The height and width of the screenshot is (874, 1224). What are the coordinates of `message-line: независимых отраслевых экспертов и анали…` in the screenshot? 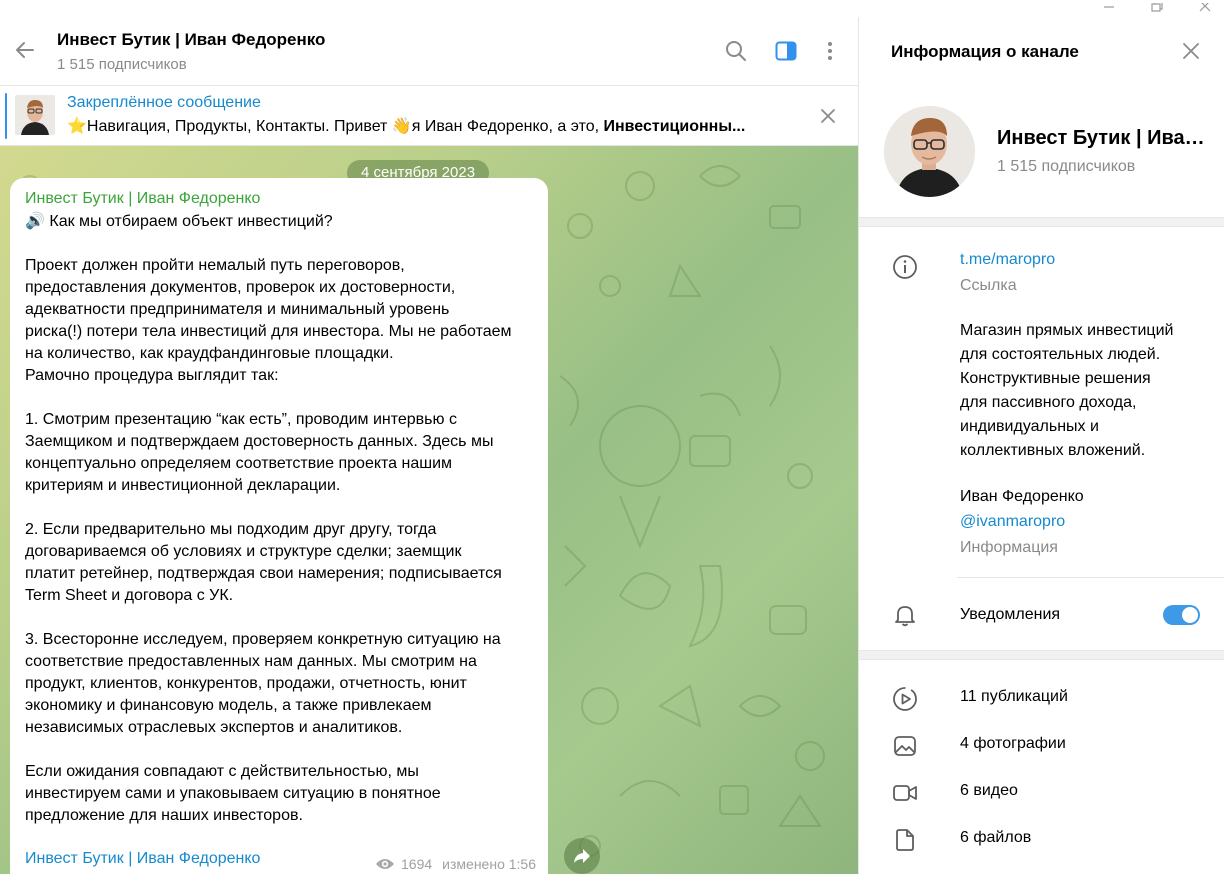 It's located at (214, 727).